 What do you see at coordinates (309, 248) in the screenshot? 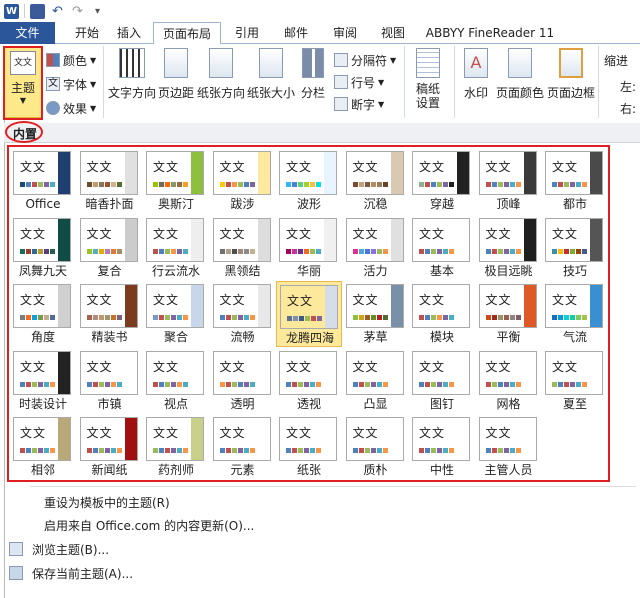
I see `theme-item: 文文 华丽` at bounding box center [309, 248].